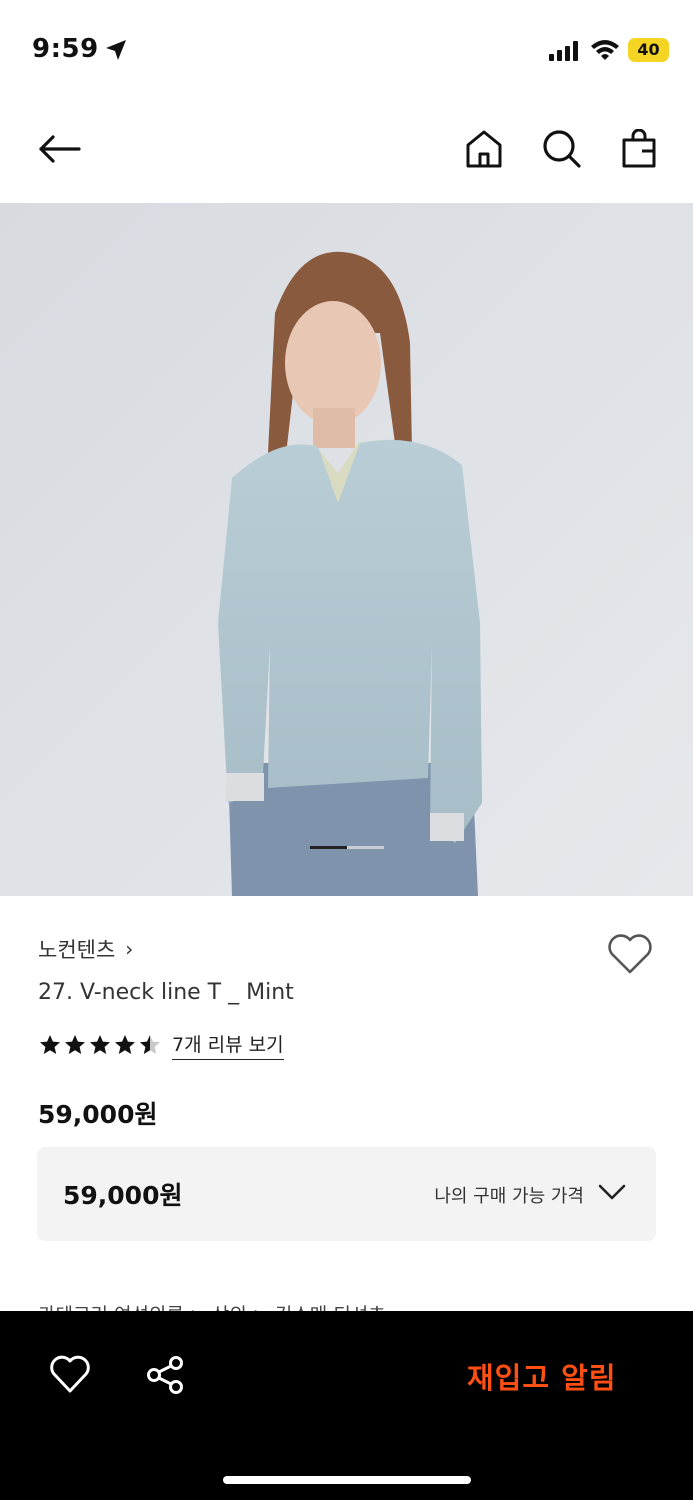 The height and width of the screenshot is (1500, 693). What do you see at coordinates (228, 1045) in the screenshot?
I see `review-link: 7개 리뷰 보기` at bounding box center [228, 1045].